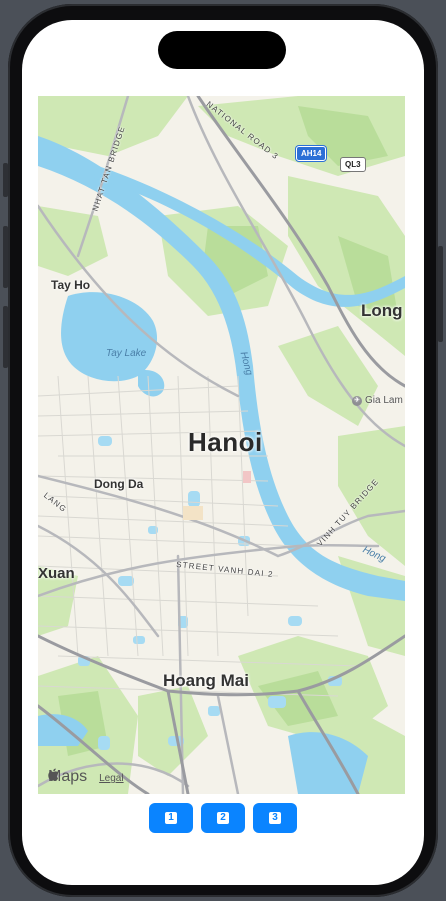  I want to click on volume-up-button, so click(5, 257).